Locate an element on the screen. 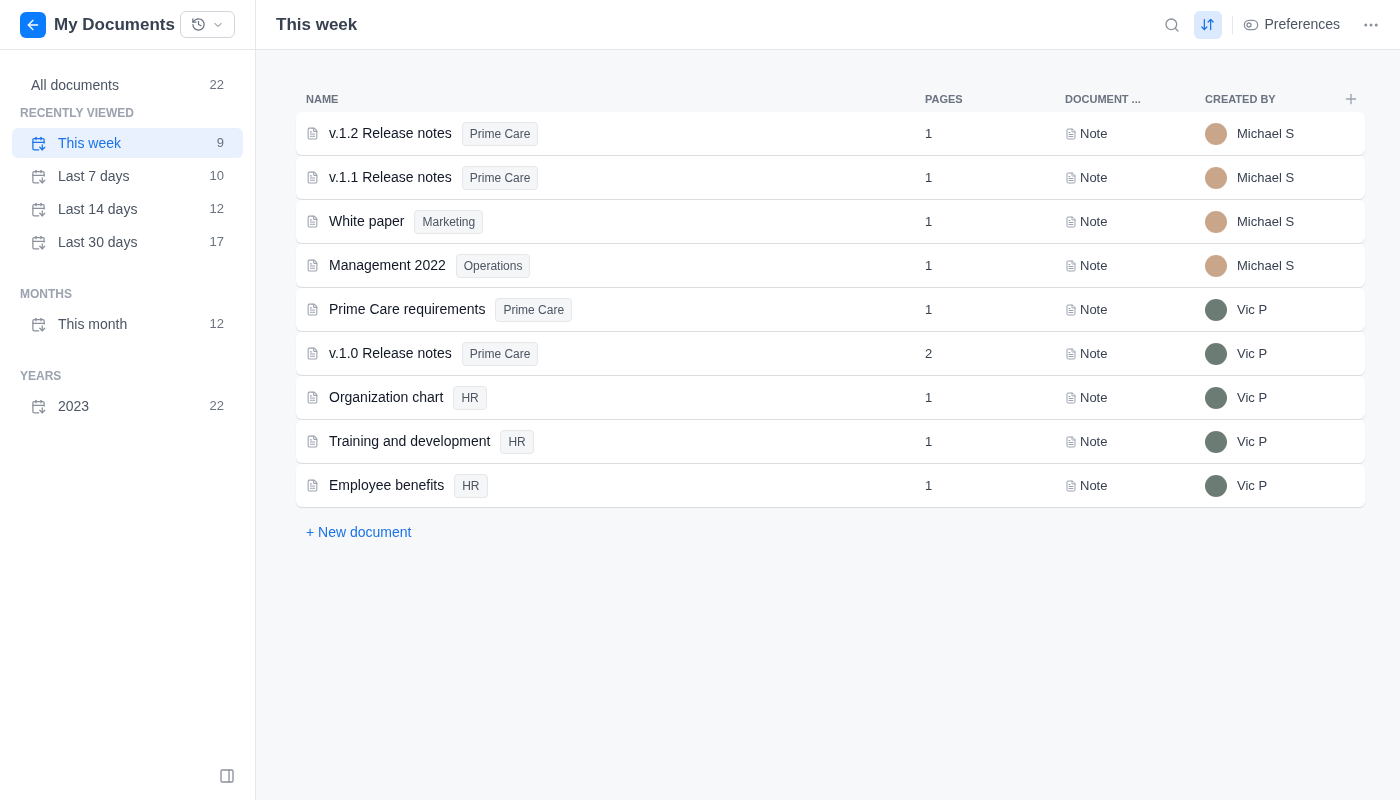 This screenshot has width=1400, height=800. document-name: v.1.2 Release notes is located at coordinates (390, 133).